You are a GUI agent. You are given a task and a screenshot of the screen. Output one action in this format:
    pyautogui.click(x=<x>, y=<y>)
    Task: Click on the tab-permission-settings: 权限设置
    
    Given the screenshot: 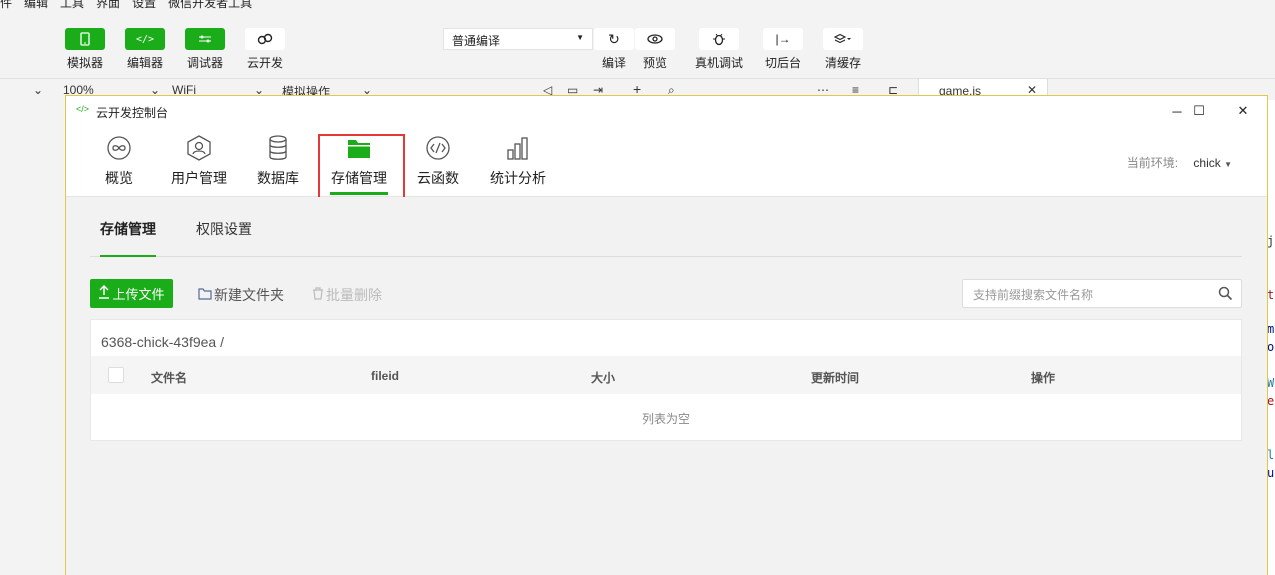 What is the action you would take?
    pyautogui.click(x=224, y=229)
    